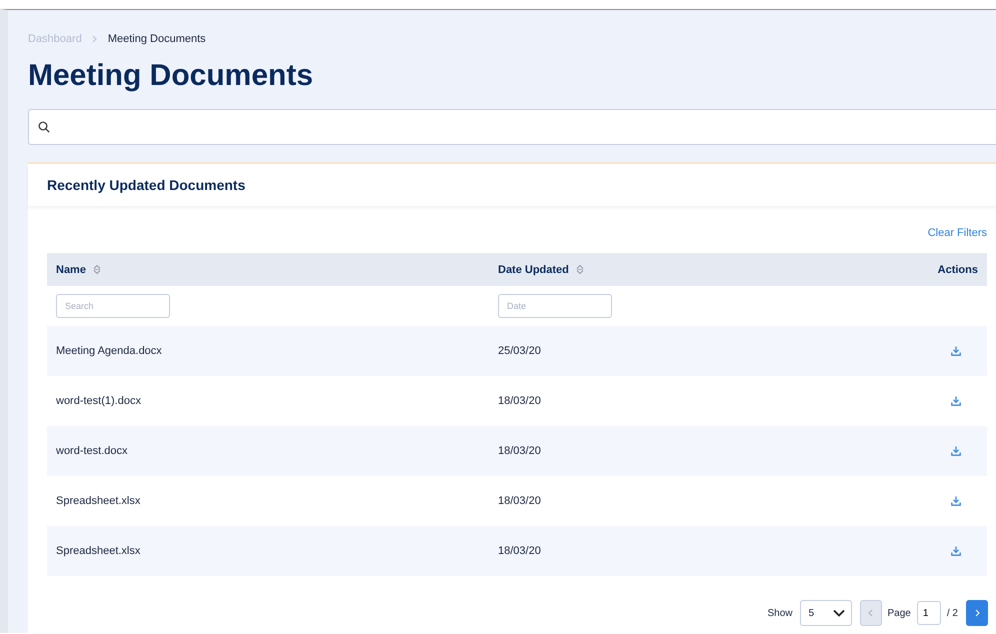 The height and width of the screenshot is (634, 996). What do you see at coordinates (952, 613) in the screenshot?
I see `page-total: / 2` at bounding box center [952, 613].